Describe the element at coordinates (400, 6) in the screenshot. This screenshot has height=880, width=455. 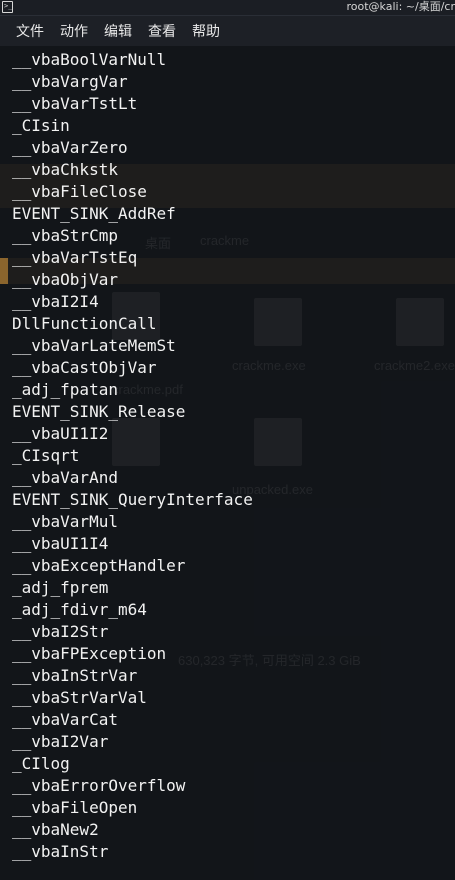
I see `window-title: root@kali: ~/桌面/cr` at that location.